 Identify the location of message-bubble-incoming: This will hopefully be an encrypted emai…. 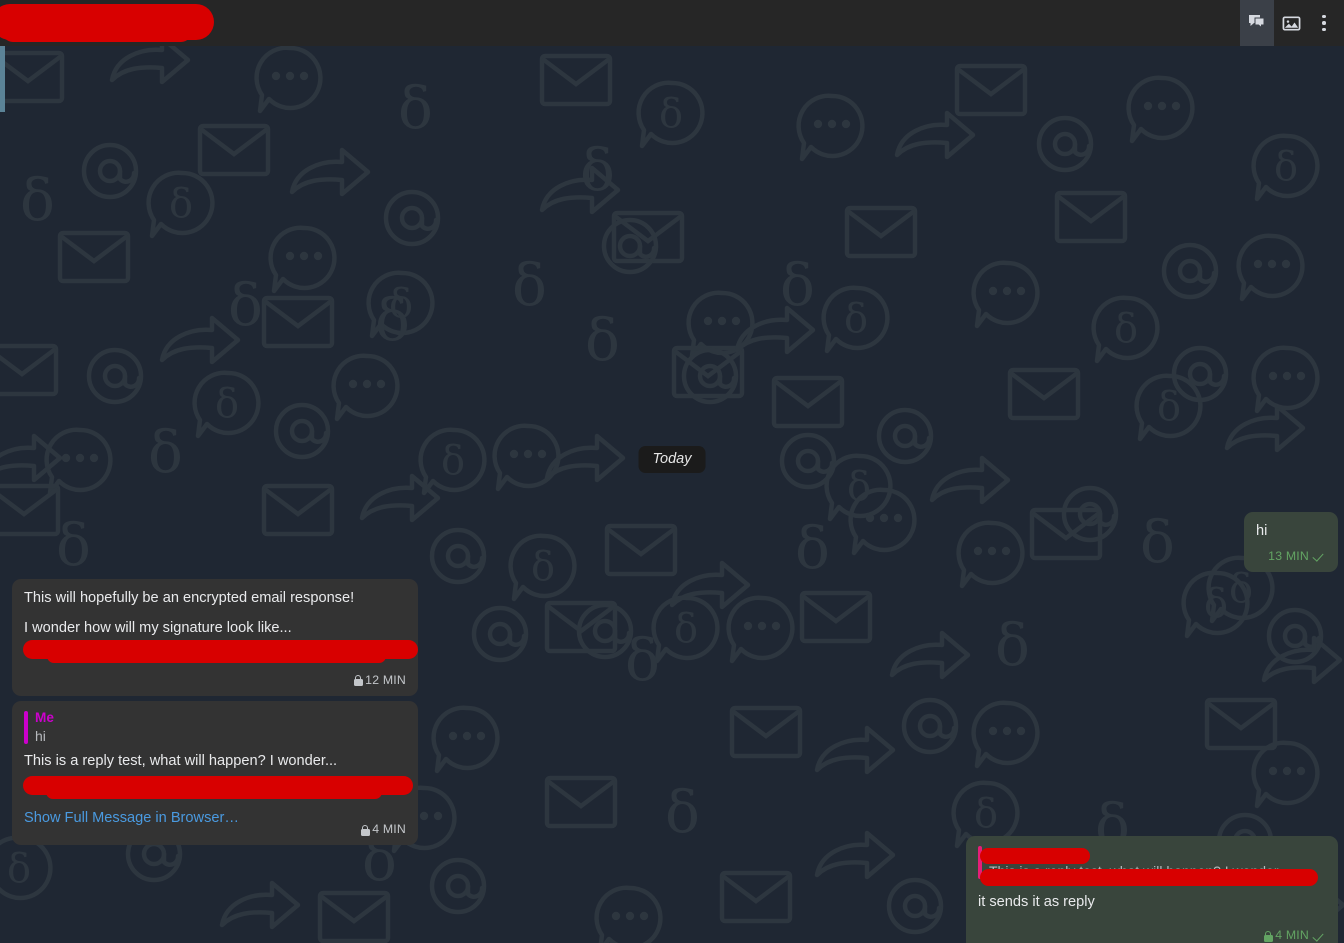
(215, 637).